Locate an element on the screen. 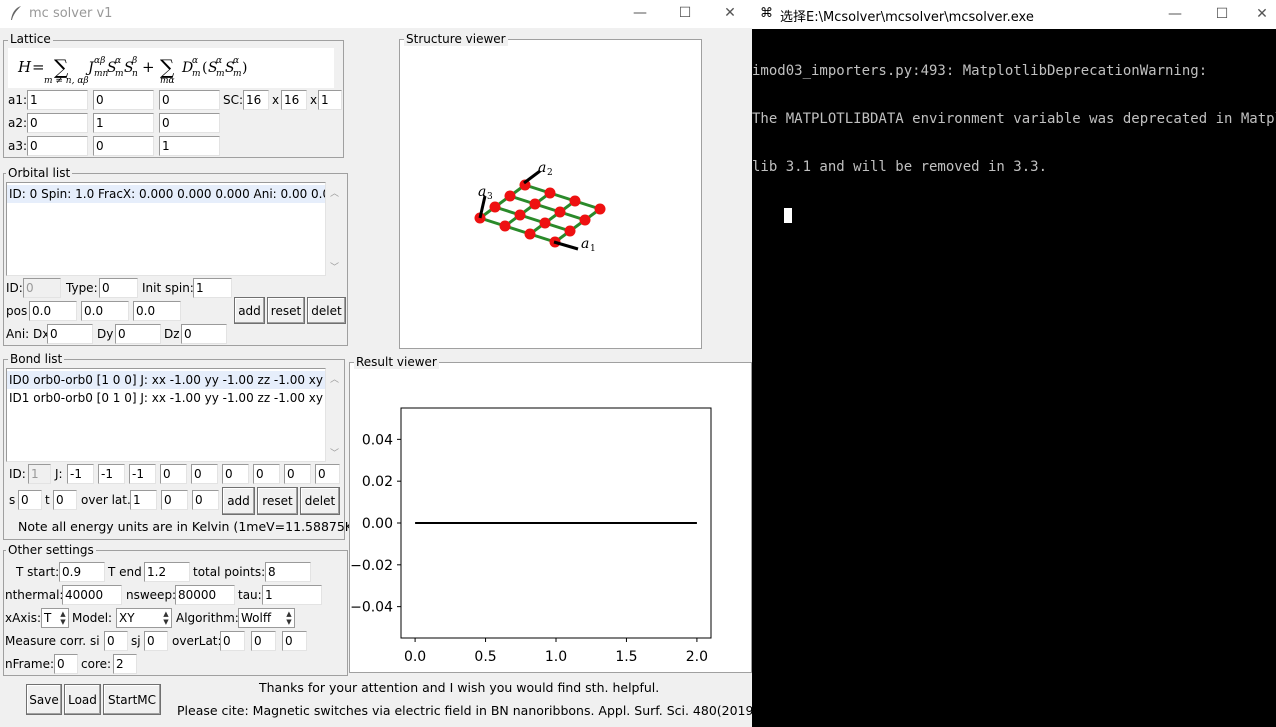 The image size is (1276, 727). corr-sj-input: 0 is located at coordinates (156, 641).